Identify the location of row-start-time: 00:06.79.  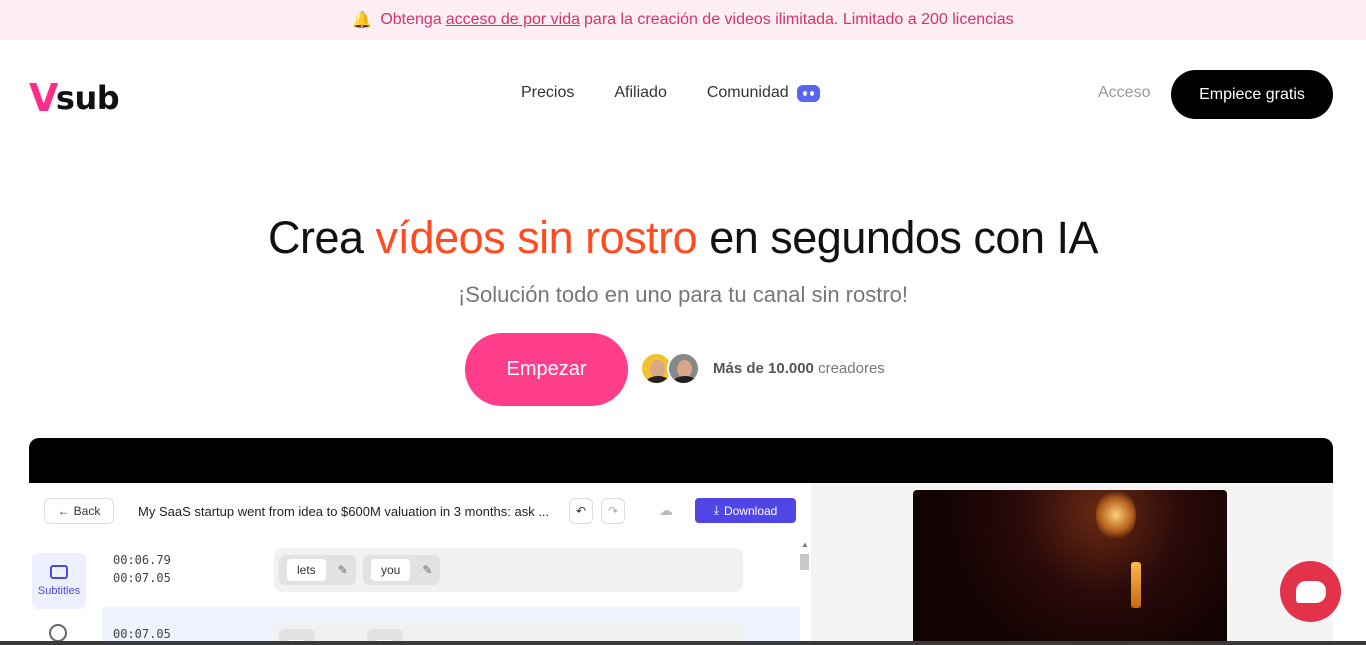
(142, 560).